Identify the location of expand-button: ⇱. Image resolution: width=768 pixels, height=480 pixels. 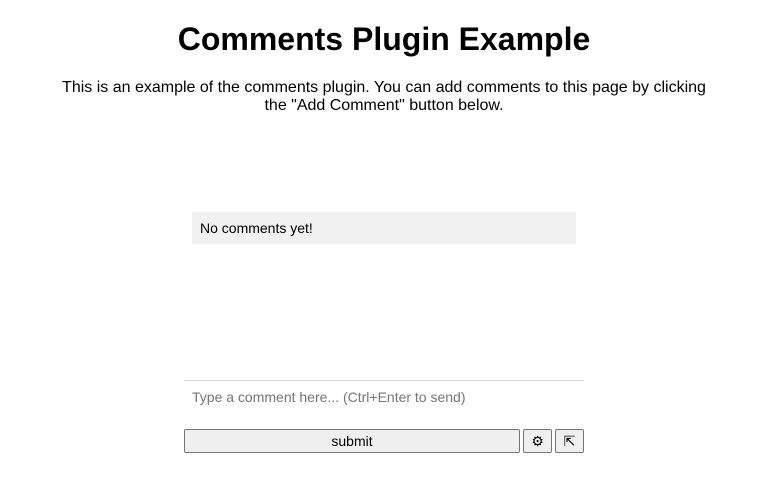
(569, 441).